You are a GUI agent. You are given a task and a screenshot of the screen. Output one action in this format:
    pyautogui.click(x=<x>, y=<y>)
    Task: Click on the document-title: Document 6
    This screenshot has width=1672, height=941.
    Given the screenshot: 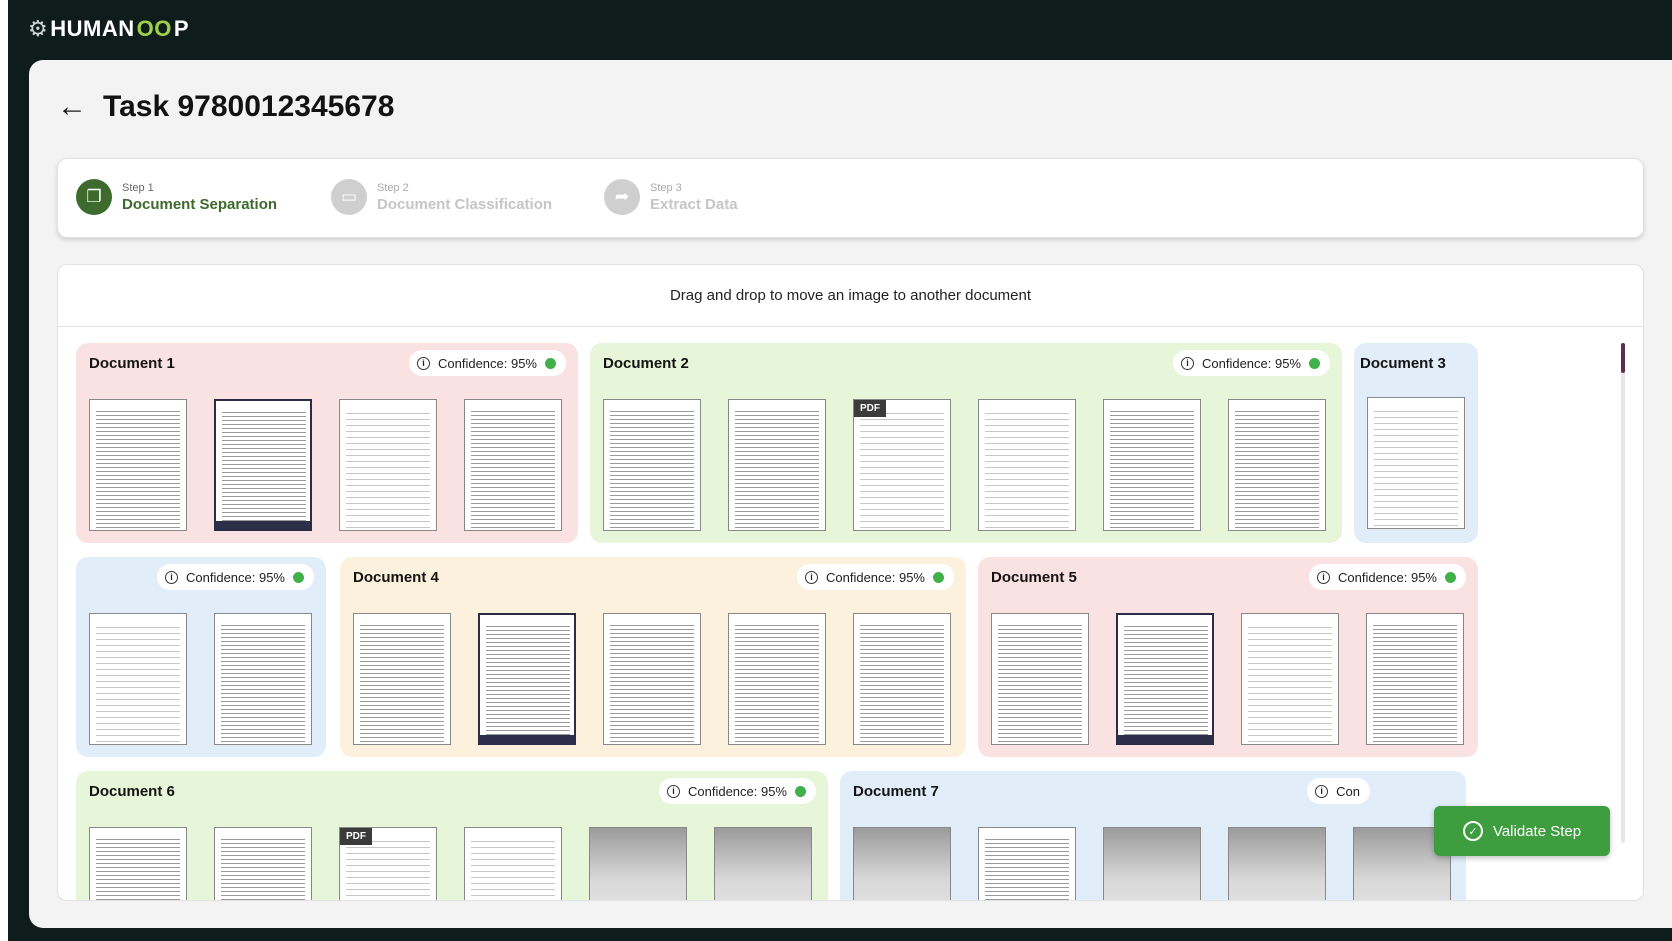 What is the action you would take?
    pyautogui.click(x=132, y=791)
    